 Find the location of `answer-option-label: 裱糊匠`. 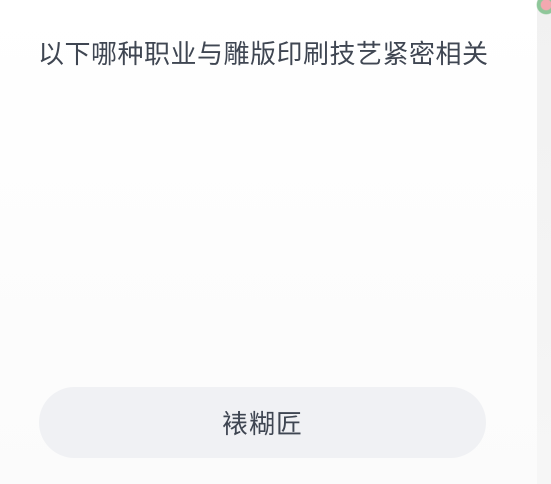

answer-option-label: 裱糊匠 is located at coordinates (262, 425).